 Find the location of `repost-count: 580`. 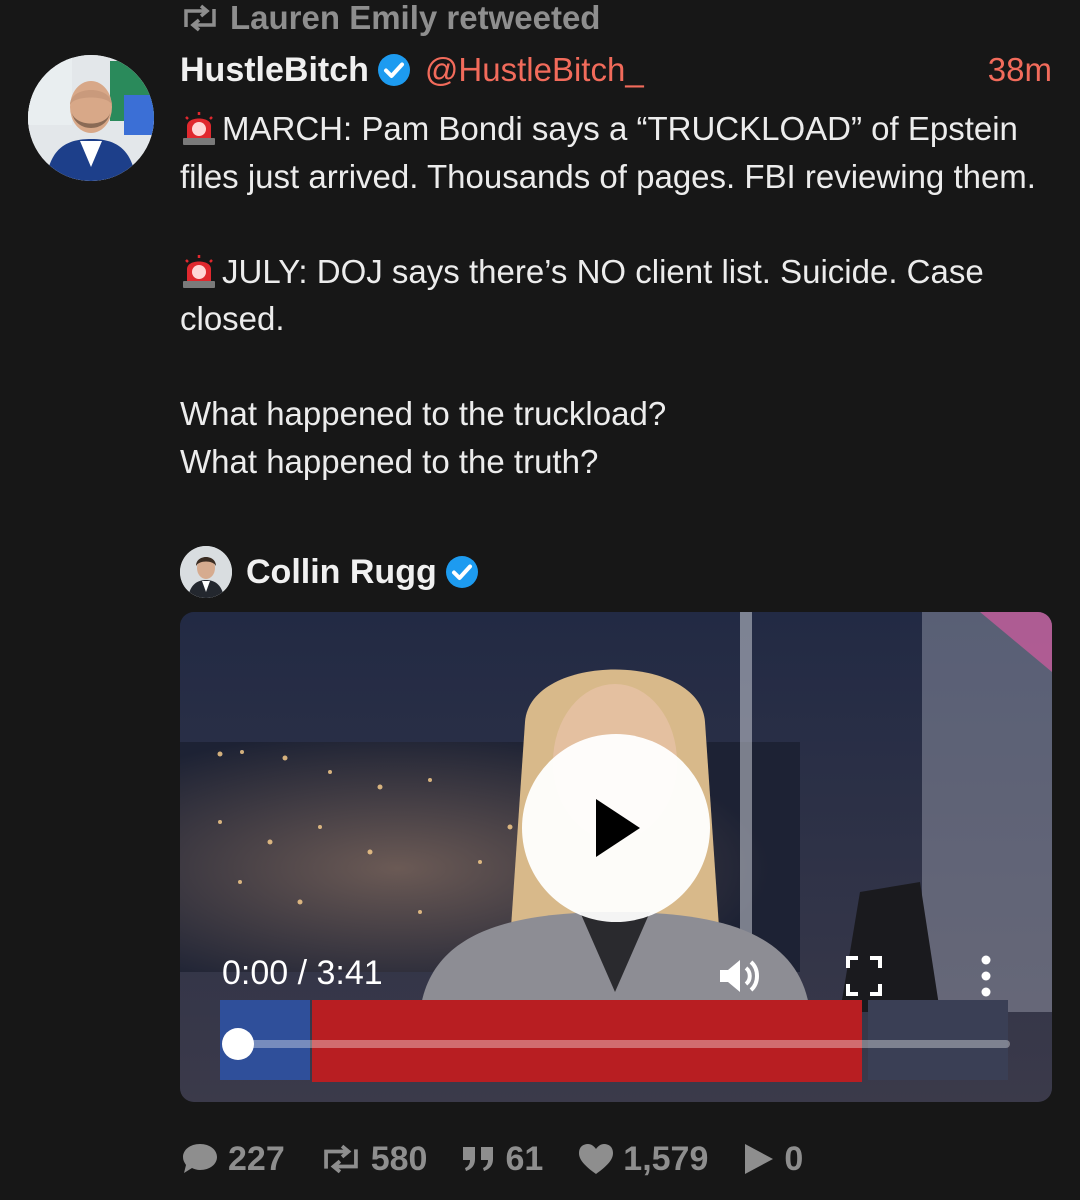

repost-count: 580 is located at coordinates (399, 1158).